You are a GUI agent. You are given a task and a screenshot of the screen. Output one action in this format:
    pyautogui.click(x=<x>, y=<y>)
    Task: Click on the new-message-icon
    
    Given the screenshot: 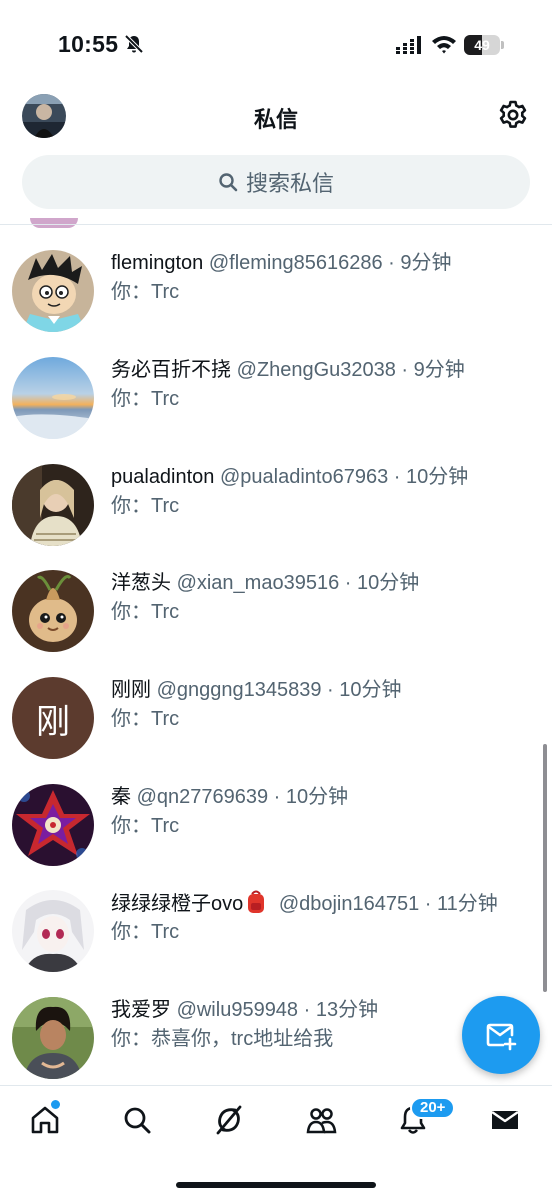 What is the action you would take?
    pyautogui.click(x=501, y=1037)
    